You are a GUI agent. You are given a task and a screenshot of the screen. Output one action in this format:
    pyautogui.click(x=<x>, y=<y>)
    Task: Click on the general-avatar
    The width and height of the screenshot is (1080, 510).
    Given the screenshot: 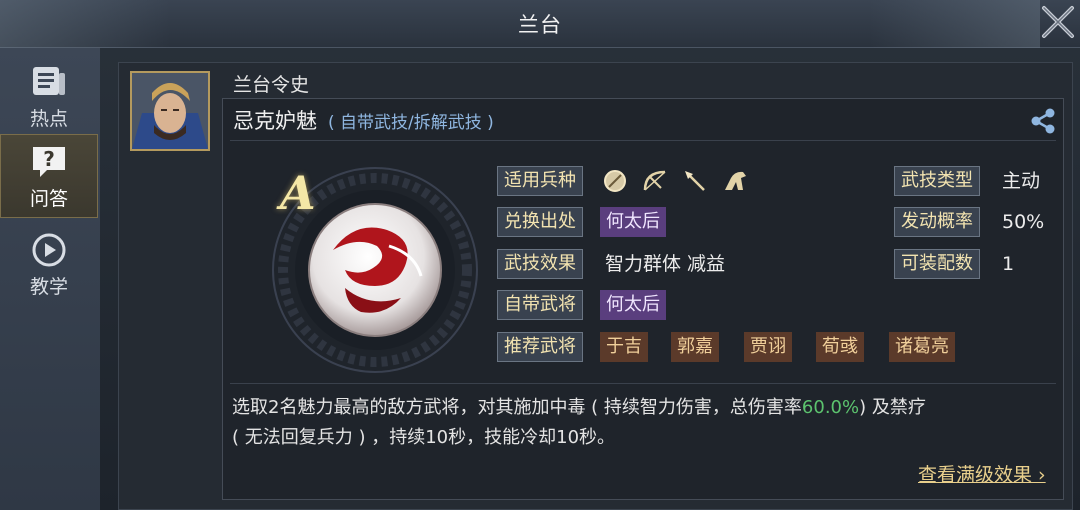 What is the action you would take?
    pyautogui.click(x=170, y=111)
    